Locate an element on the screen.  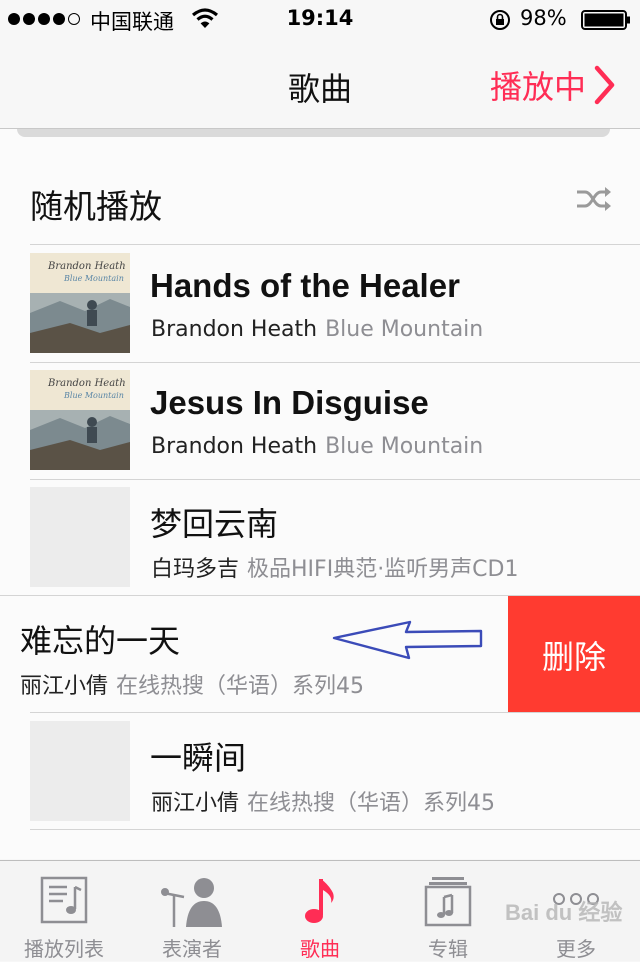
shuffle-label: 随机播放 is located at coordinates (96, 206).